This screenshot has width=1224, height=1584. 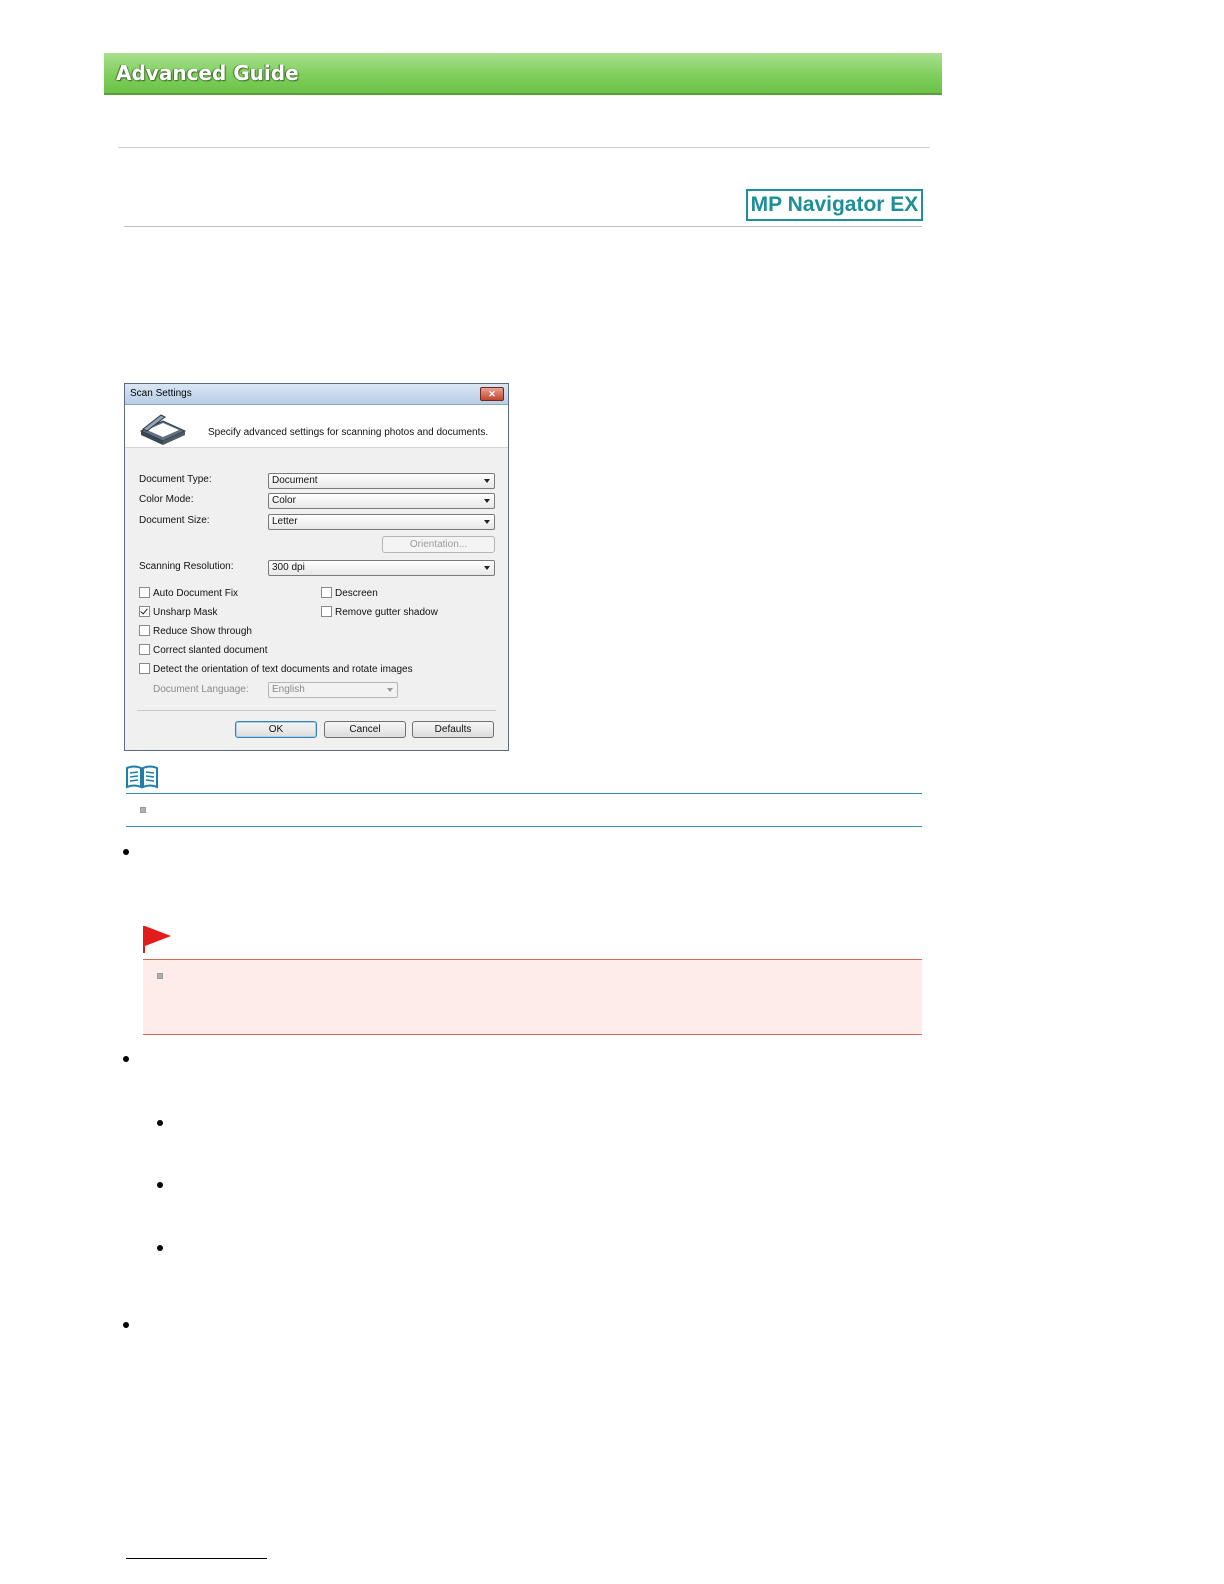 I want to click on auto-document-fix-checkbox: Auto Document Fix, so click(x=188, y=593).